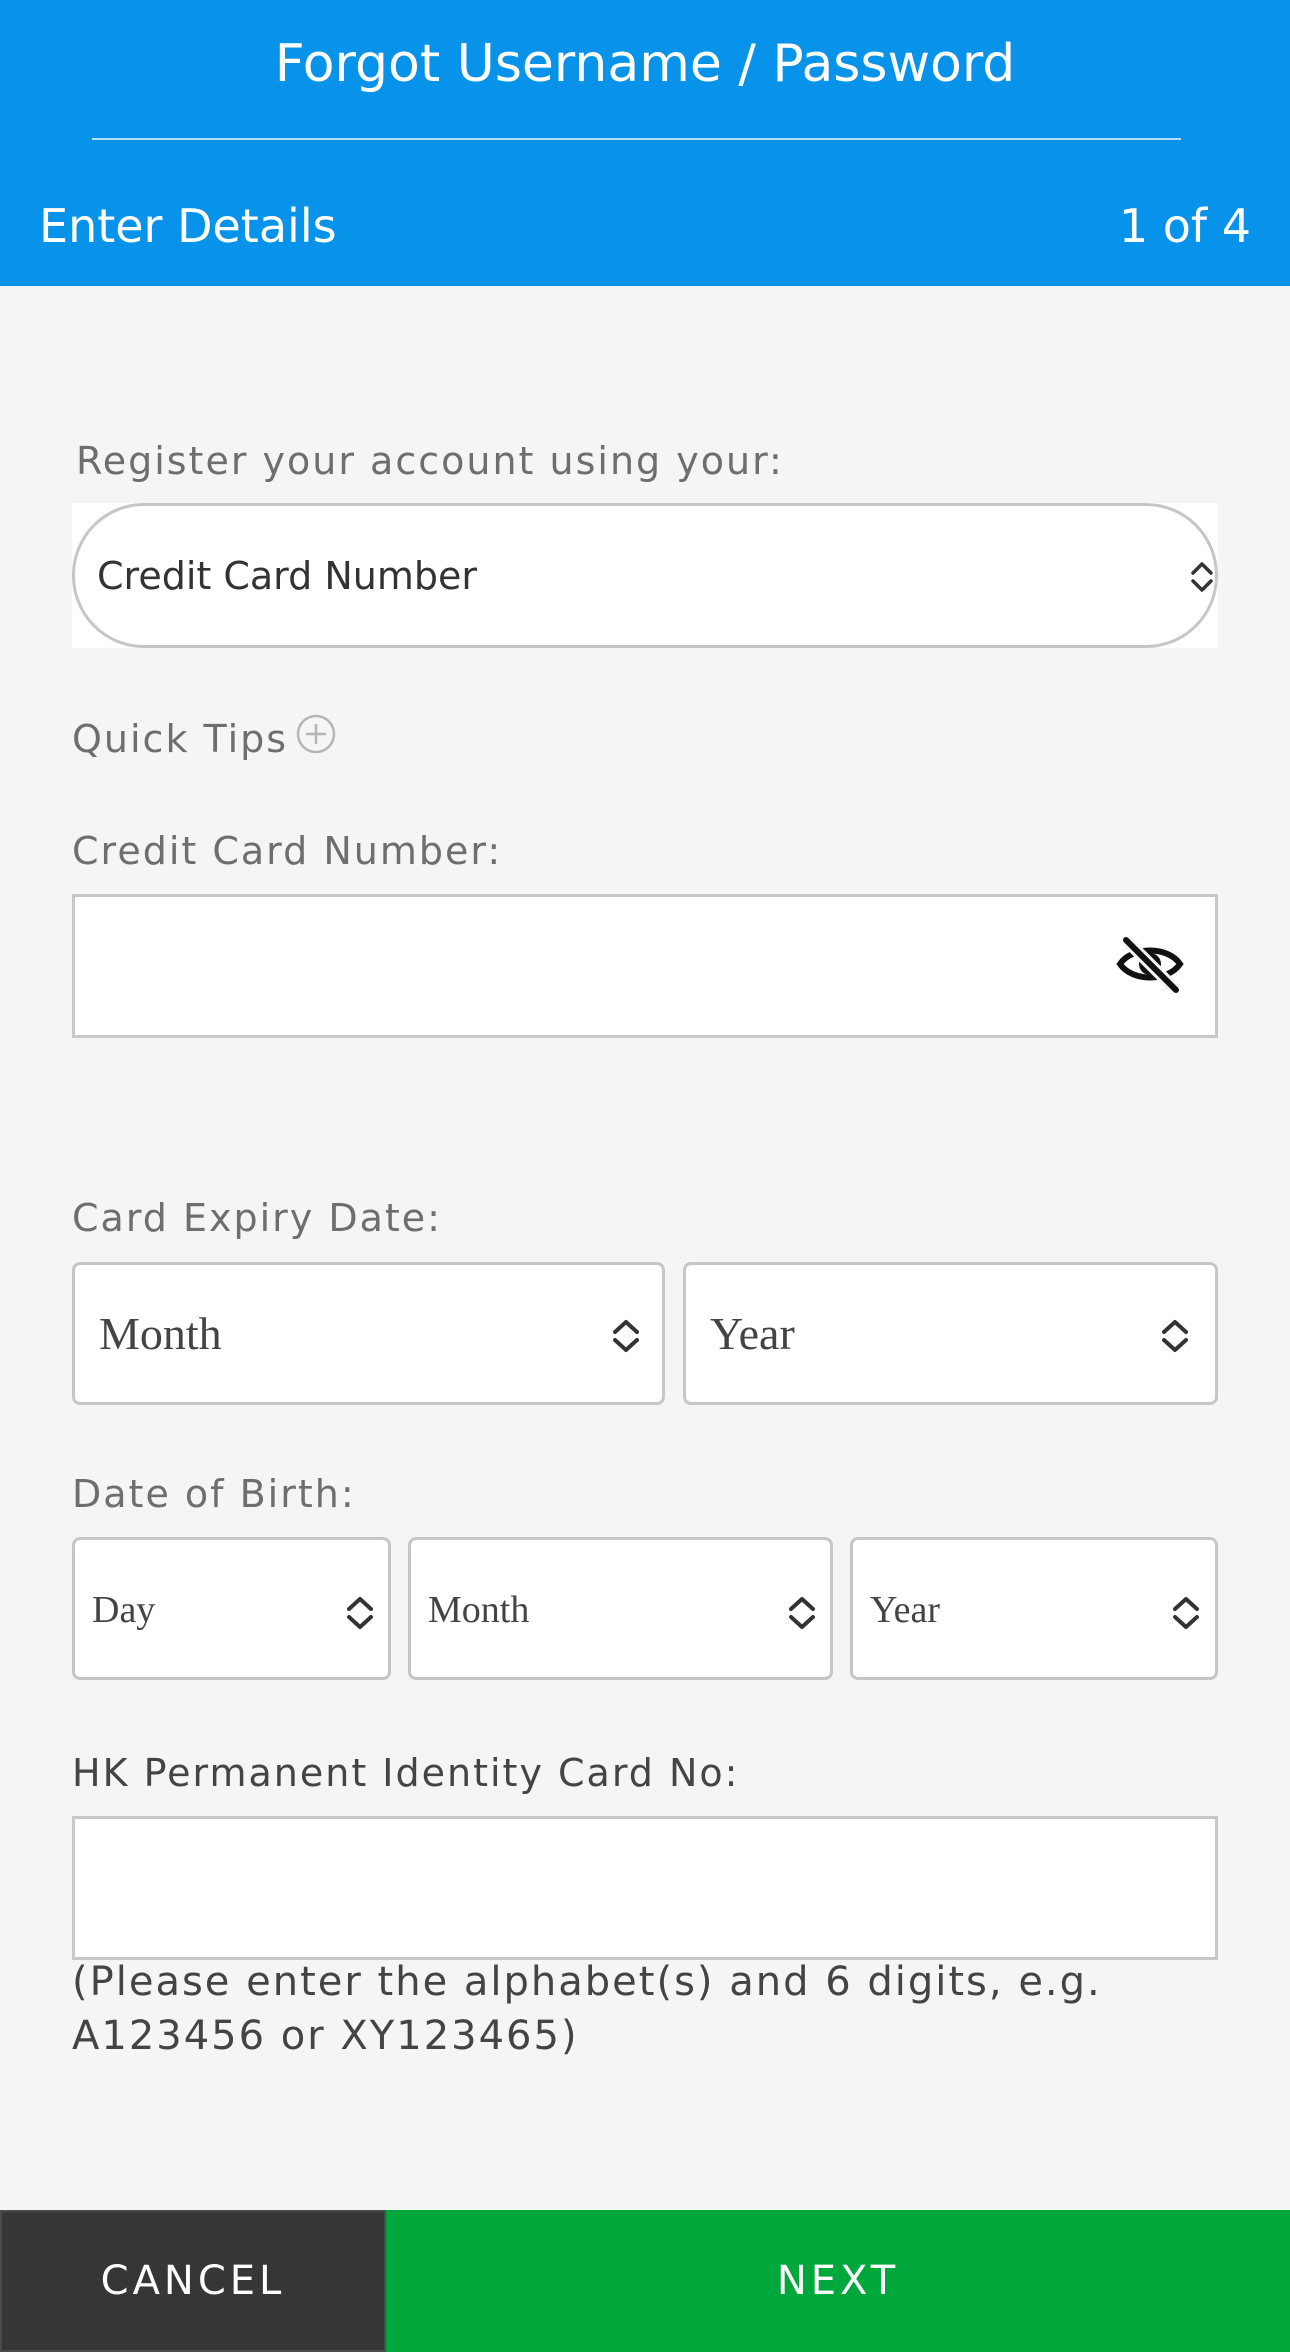 The width and height of the screenshot is (1290, 2352). What do you see at coordinates (479, 1610) in the screenshot?
I see `dob-month-value: Month` at bounding box center [479, 1610].